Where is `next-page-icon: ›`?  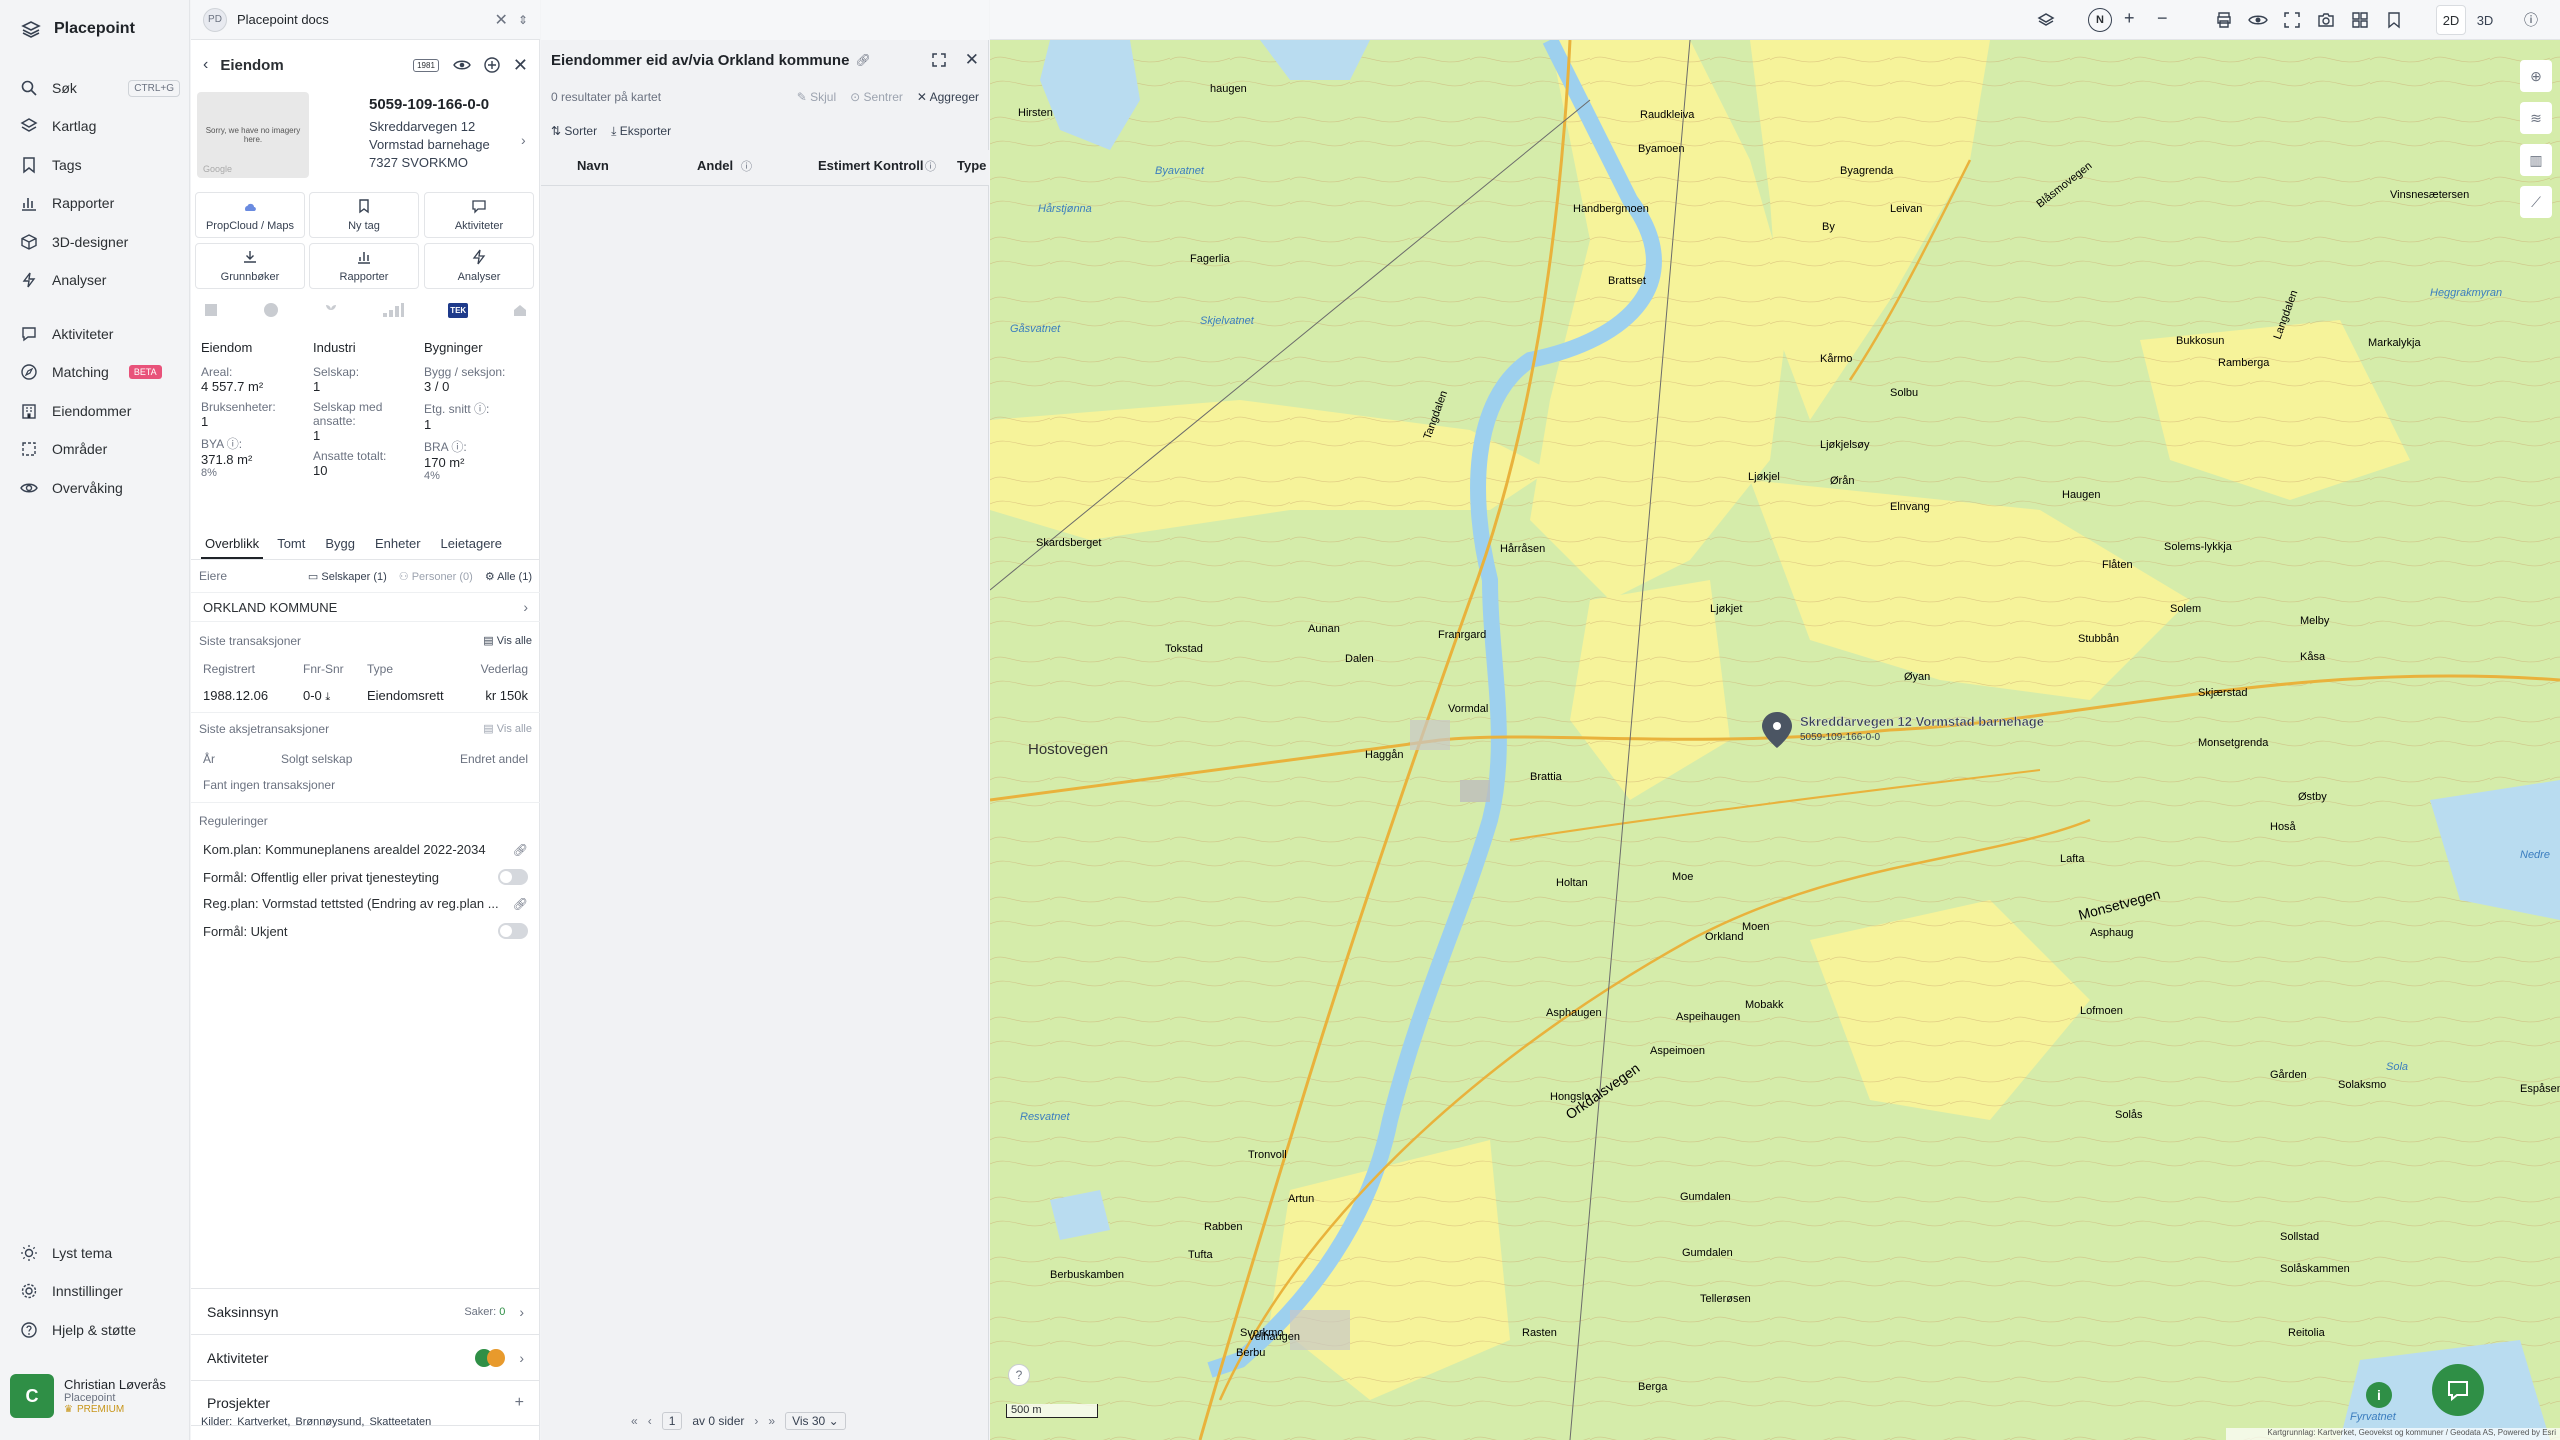
next-page-icon: › is located at coordinates (756, 1421).